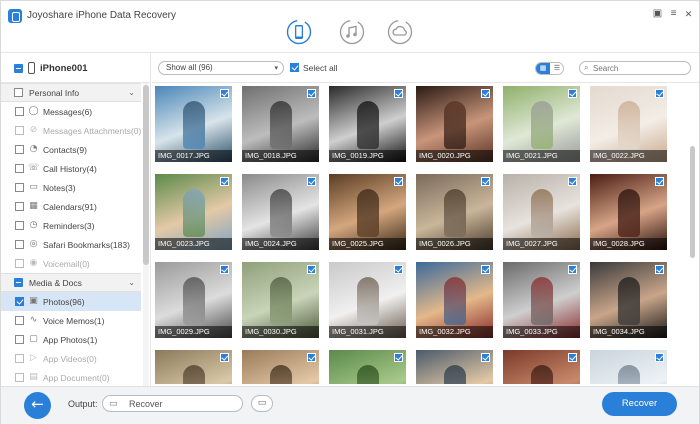 Image resolution: width=700 pixels, height=424 pixels. I want to click on recover-button: Recover, so click(639, 404).